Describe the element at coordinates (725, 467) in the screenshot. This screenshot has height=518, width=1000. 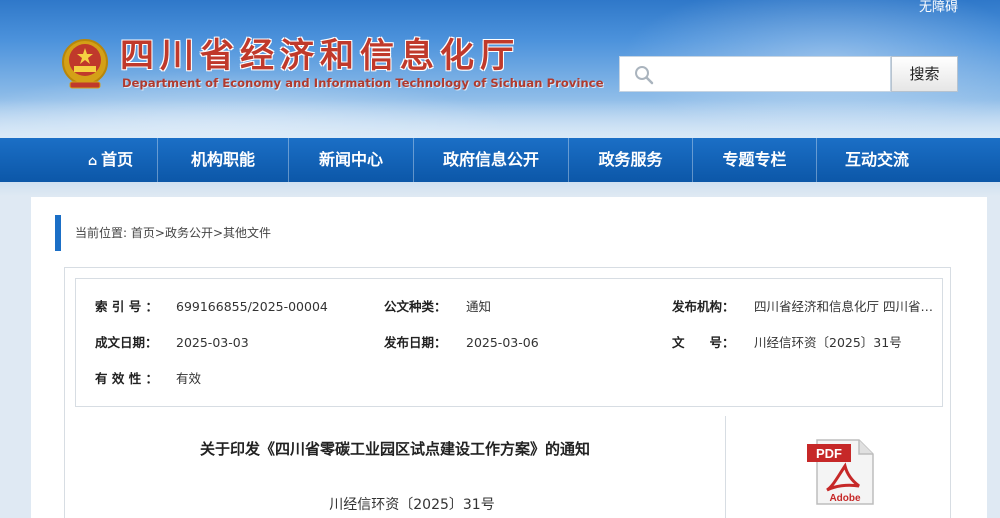
I see `column-divider` at that location.